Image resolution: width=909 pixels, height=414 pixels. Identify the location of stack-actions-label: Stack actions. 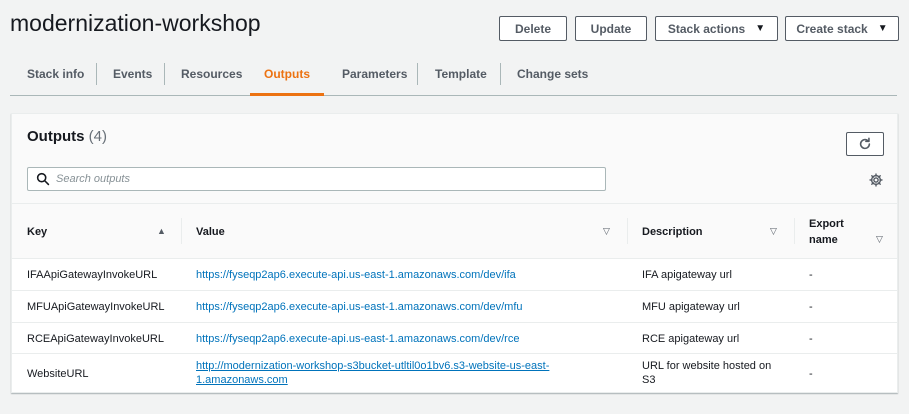
(706, 28).